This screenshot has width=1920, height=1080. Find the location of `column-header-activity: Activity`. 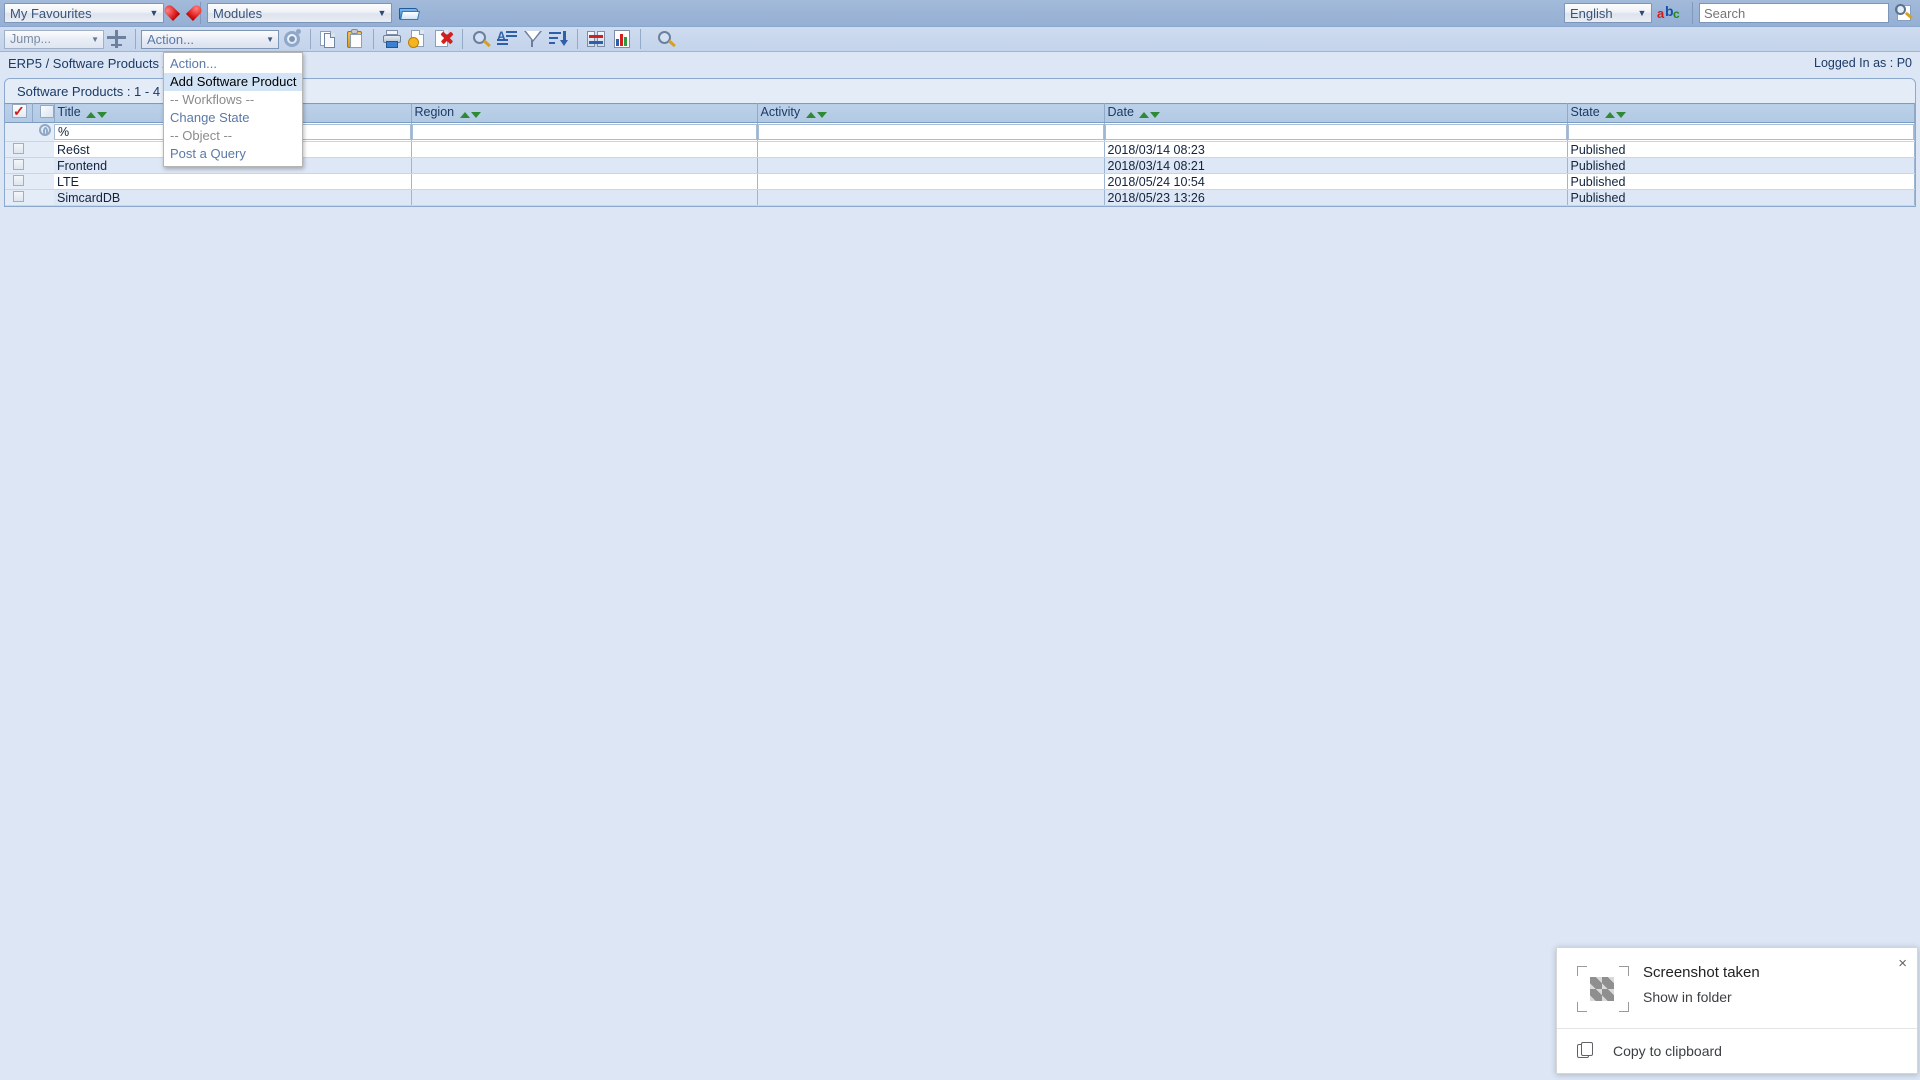

column-header-activity: Activity is located at coordinates (931, 113).